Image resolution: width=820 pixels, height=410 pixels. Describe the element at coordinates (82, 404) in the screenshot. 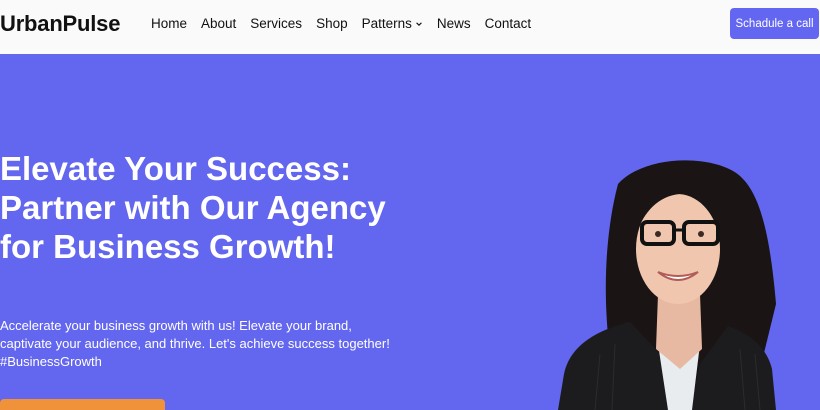

I see `hero-cta-button` at that location.